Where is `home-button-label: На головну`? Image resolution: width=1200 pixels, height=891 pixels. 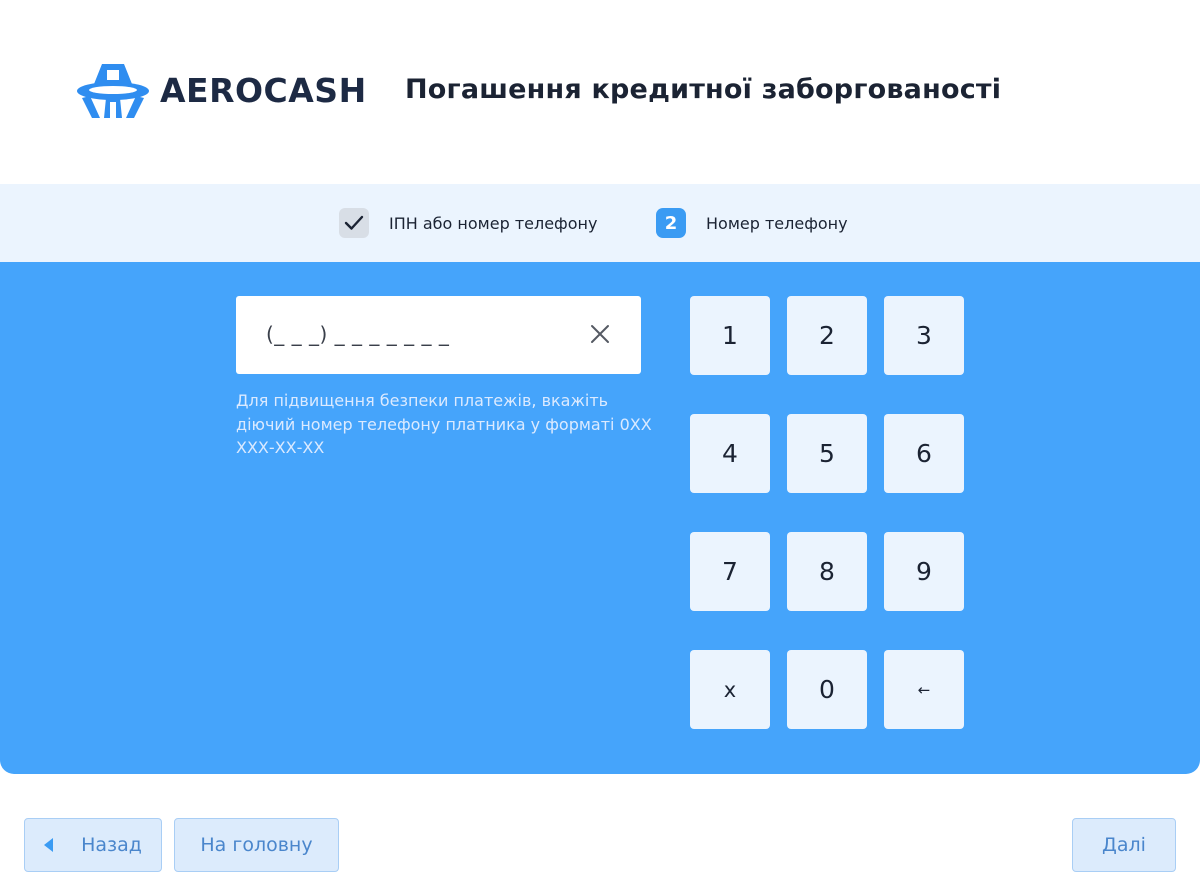 home-button-label: На головну is located at coordinates (256, 845).